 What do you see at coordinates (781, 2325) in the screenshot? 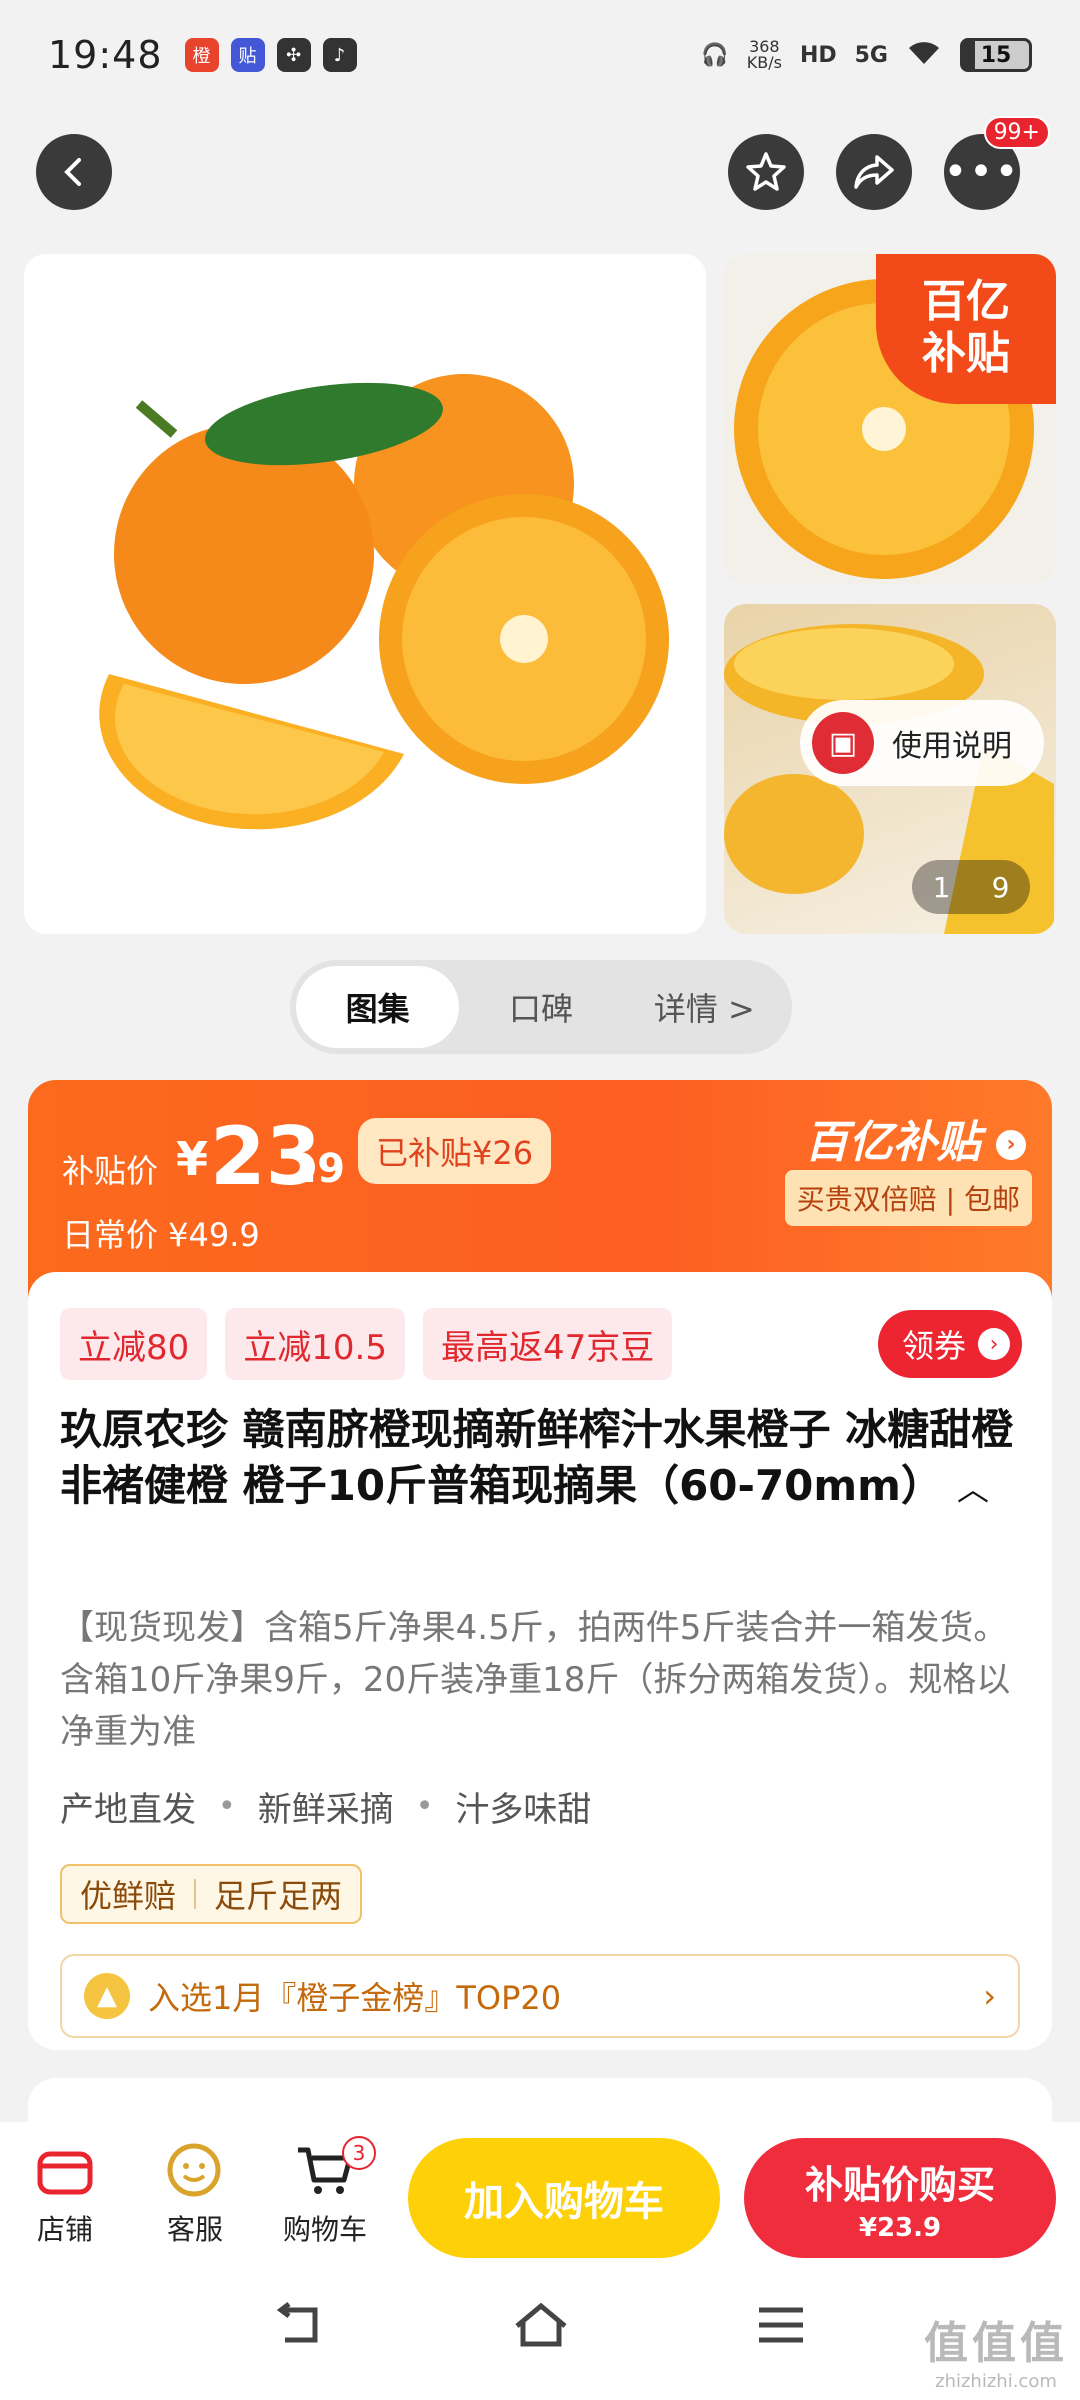
I see `system-menu-icon` at bounding box center [781, 2325].